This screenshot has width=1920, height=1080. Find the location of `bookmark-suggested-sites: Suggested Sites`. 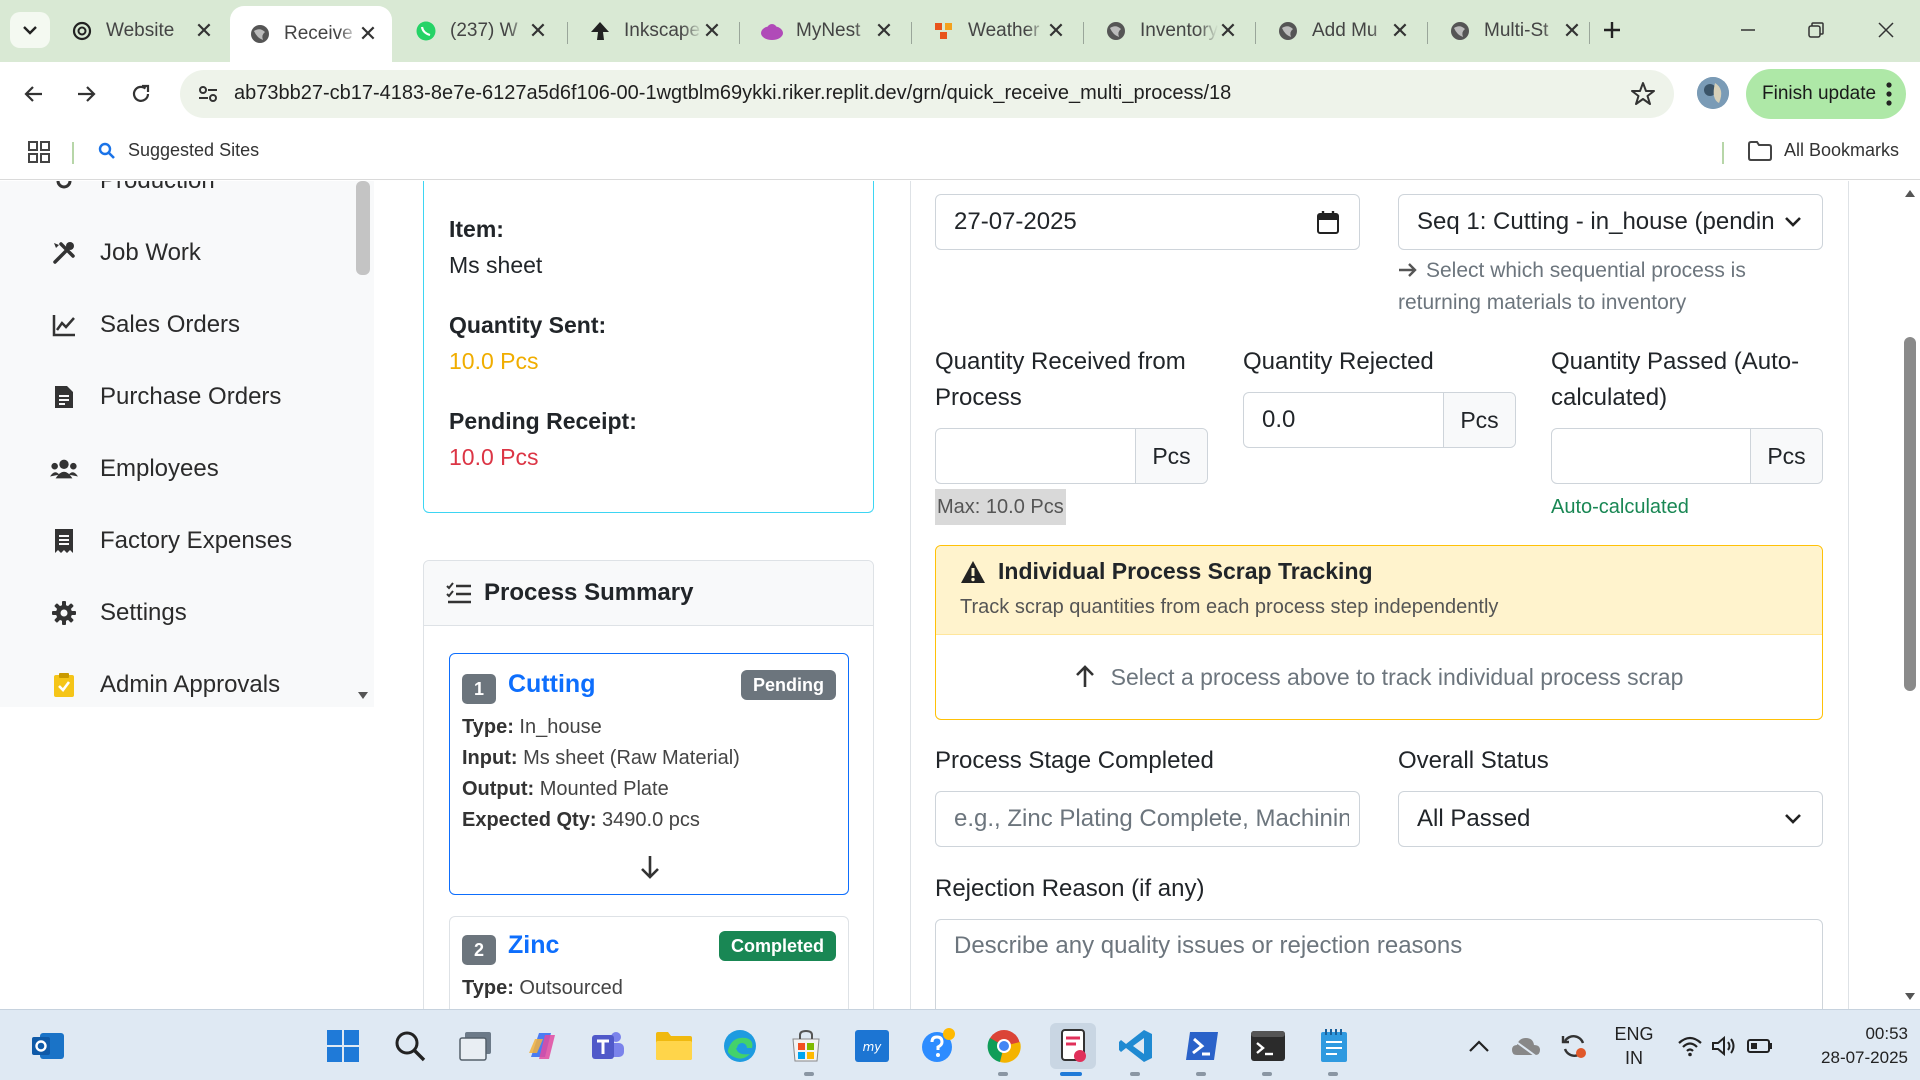

bookmark-suggested-sites: Suggested Sites is located at coordinates (178, 150).